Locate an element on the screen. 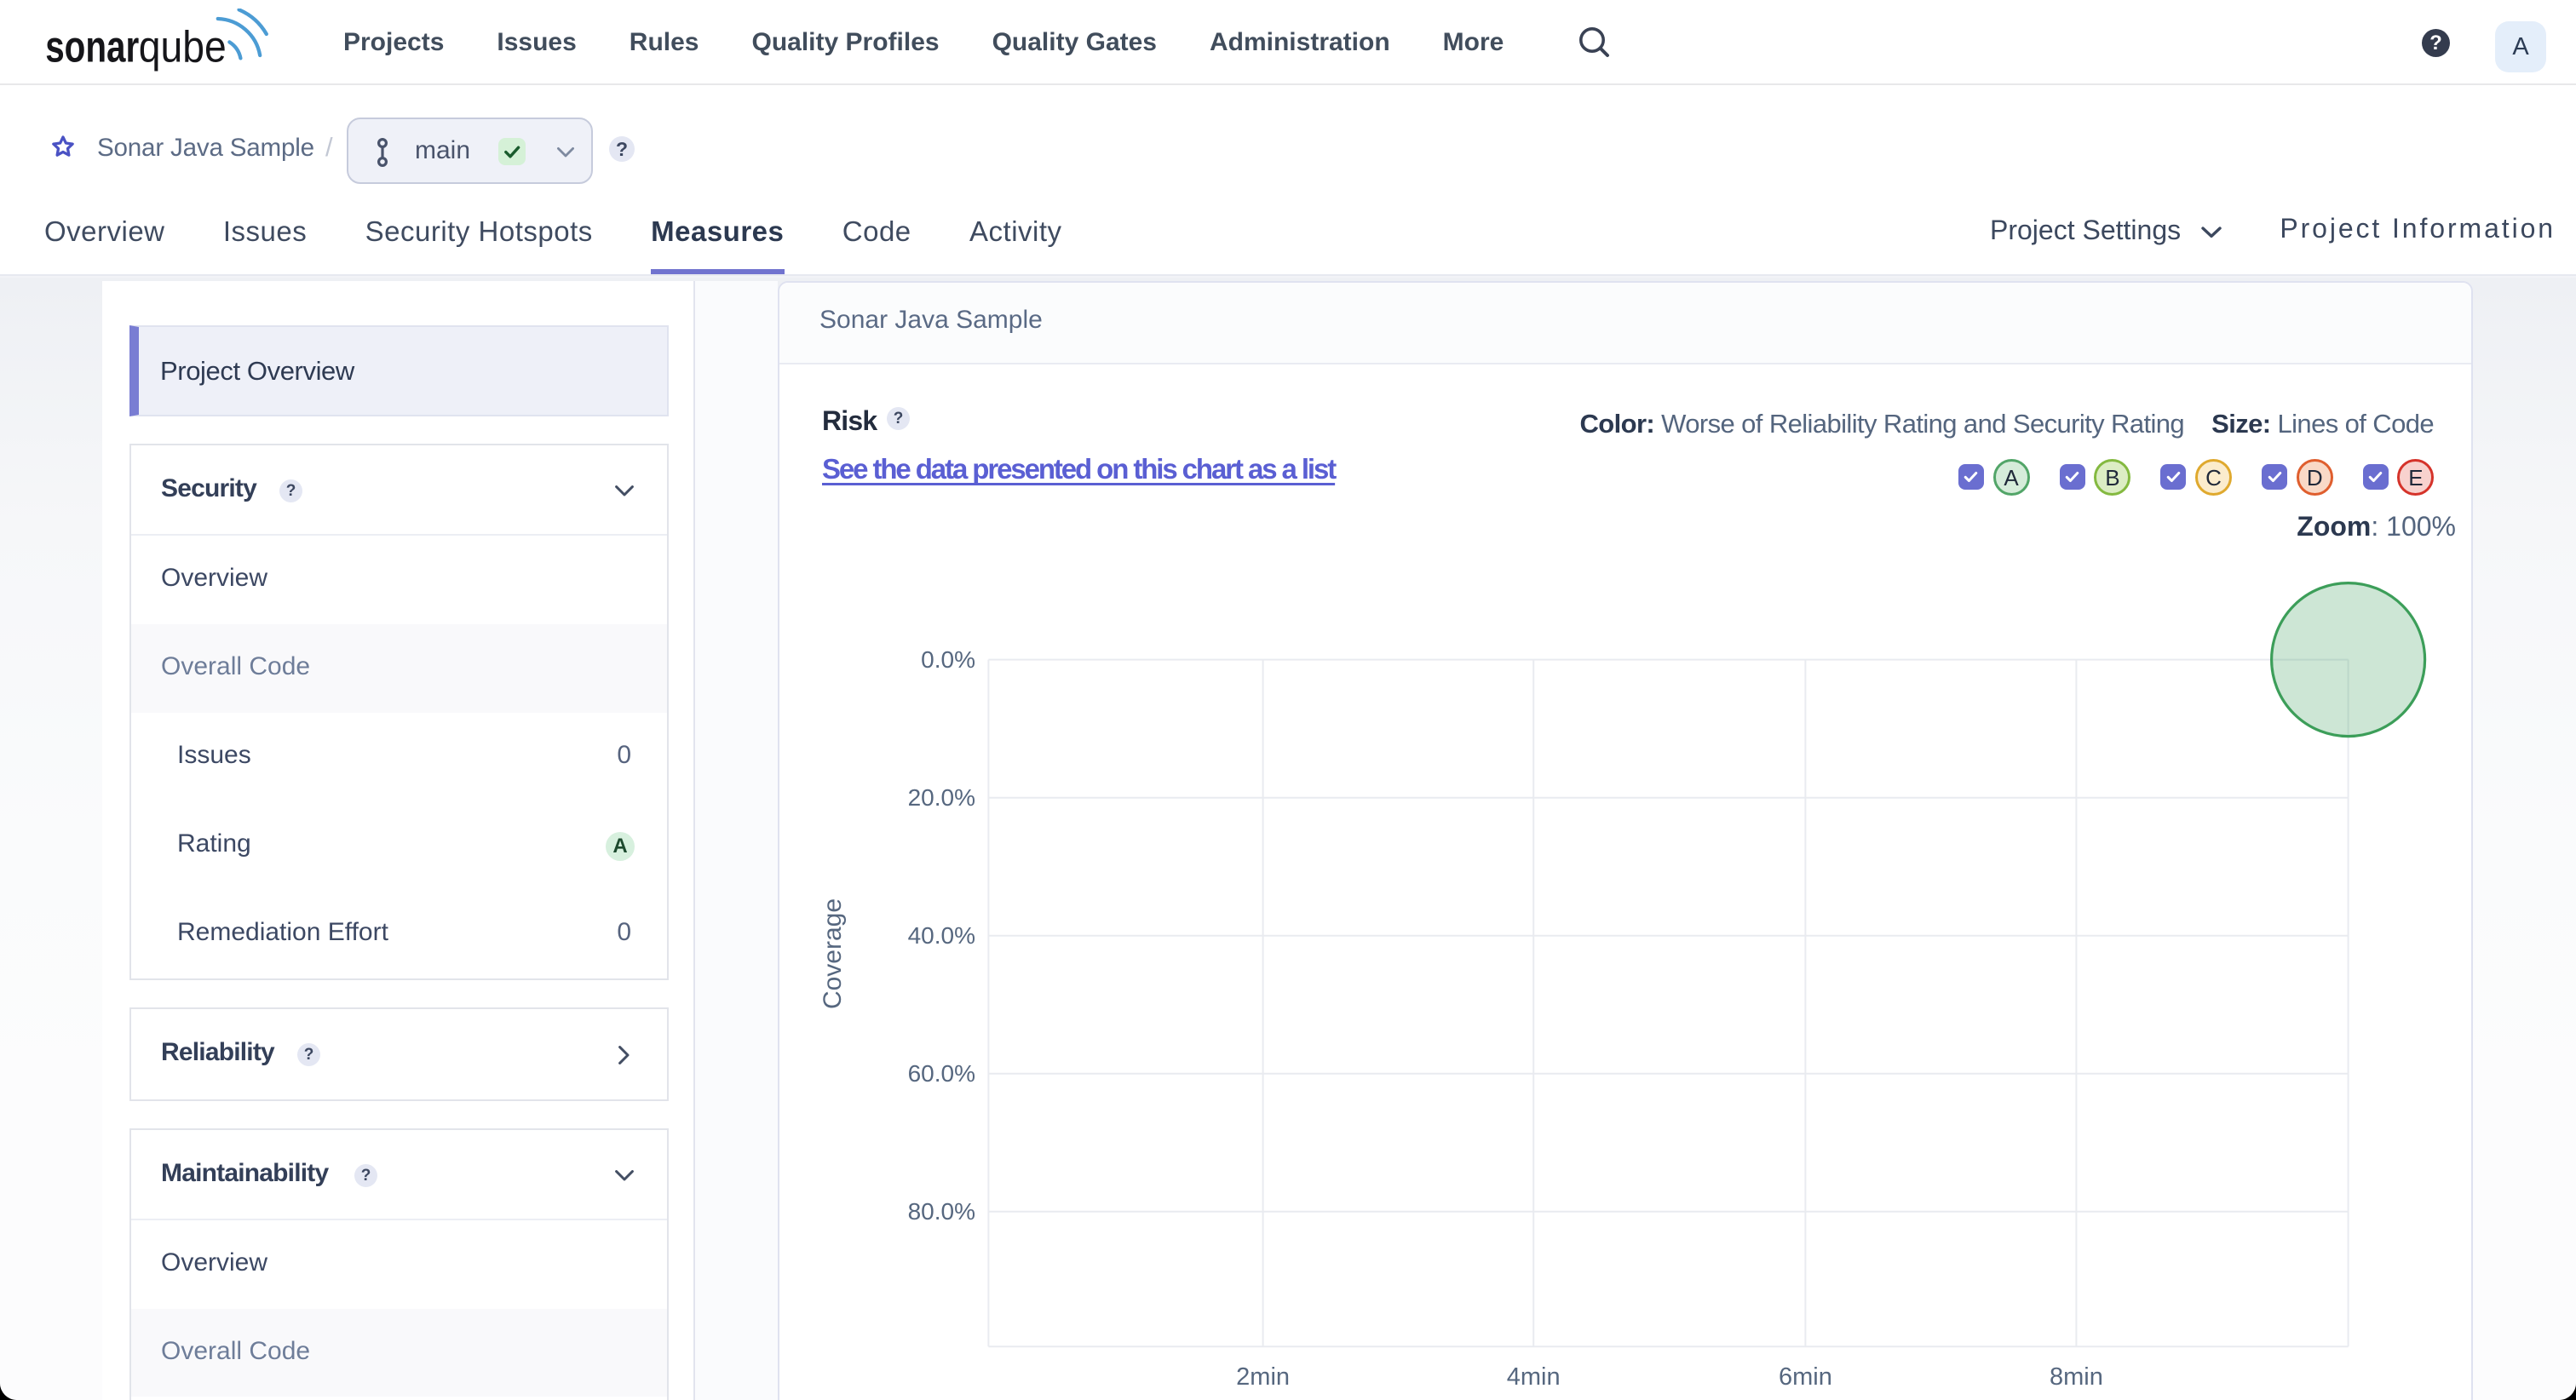  svg-text: 80.0% is located at coordinates (942, 1212).